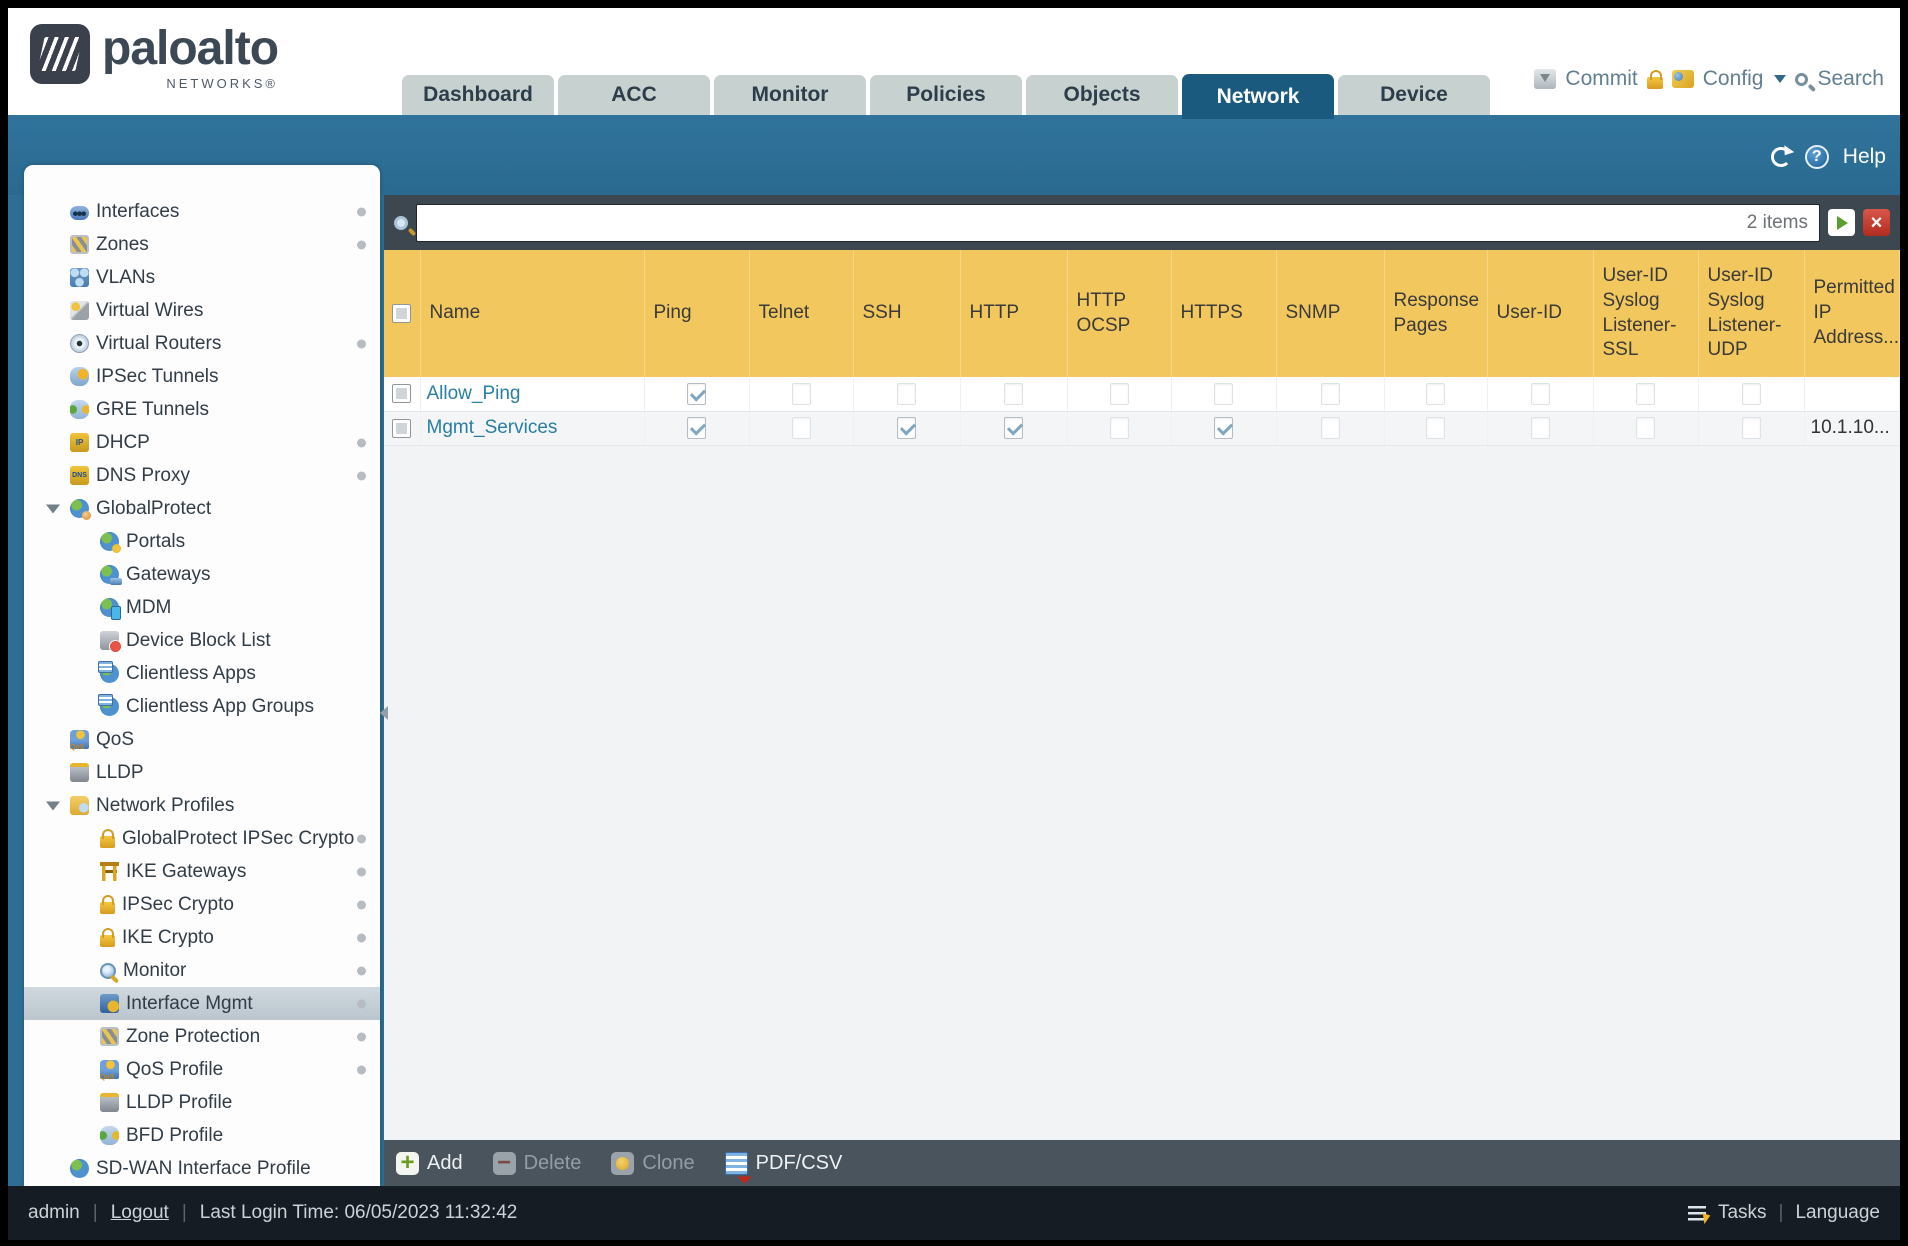 Image resolution: width=1908 pixels, height=1246 pixels. I want to click on sidebar-item-dhcp: DHCP, so click(202, 442).